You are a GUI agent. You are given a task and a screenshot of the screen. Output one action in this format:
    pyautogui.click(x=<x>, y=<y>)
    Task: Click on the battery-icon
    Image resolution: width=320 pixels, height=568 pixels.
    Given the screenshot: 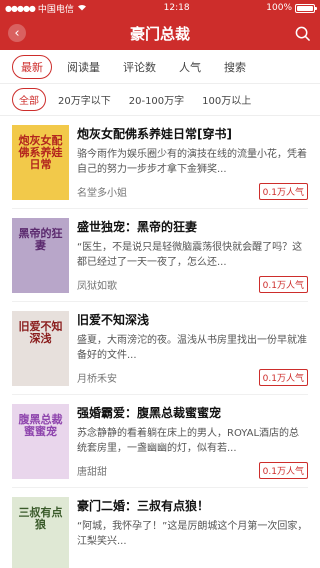 What is the action you would take?
    pyautogui.click(x=306, y=8)
    